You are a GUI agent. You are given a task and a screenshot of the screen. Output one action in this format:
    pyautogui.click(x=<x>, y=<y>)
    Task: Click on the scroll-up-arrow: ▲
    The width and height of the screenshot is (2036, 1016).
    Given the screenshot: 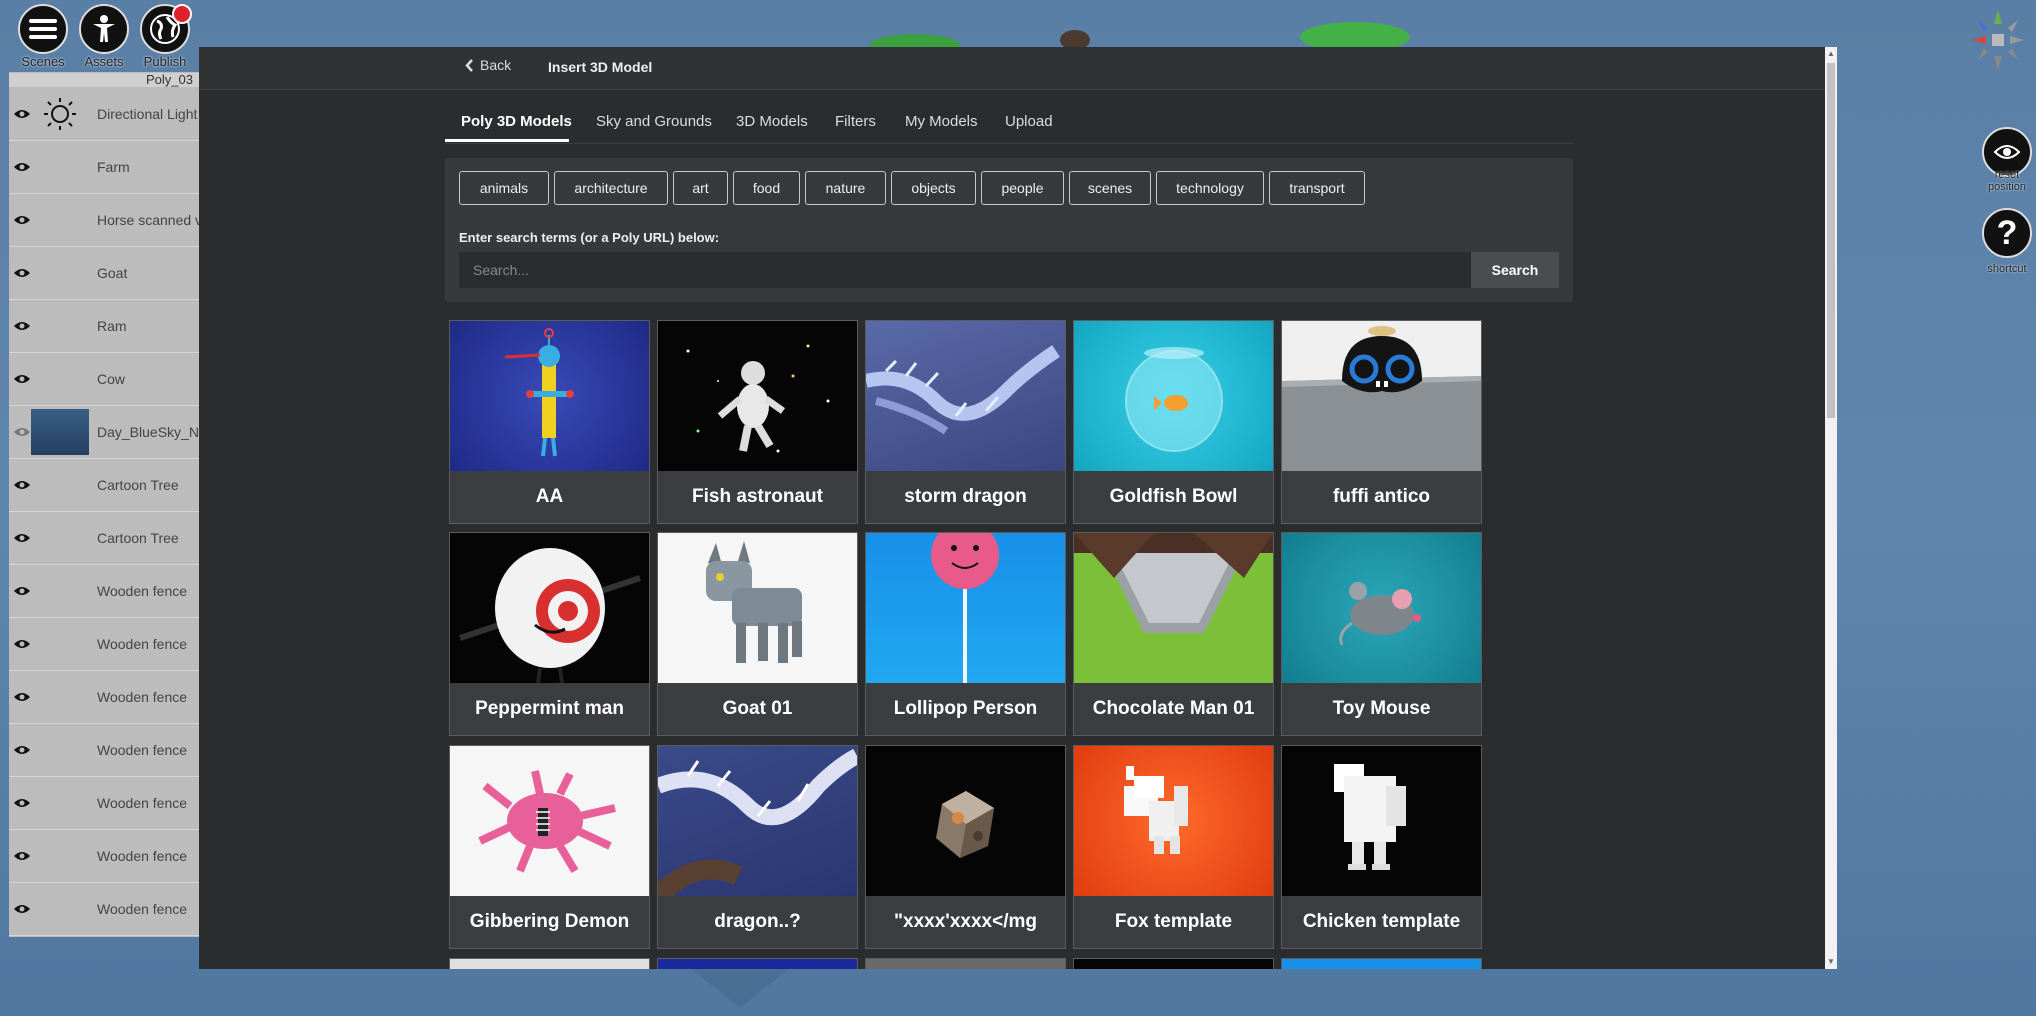 What is the action you would take?
    pyautogui.click(x=1831, y=54)
    